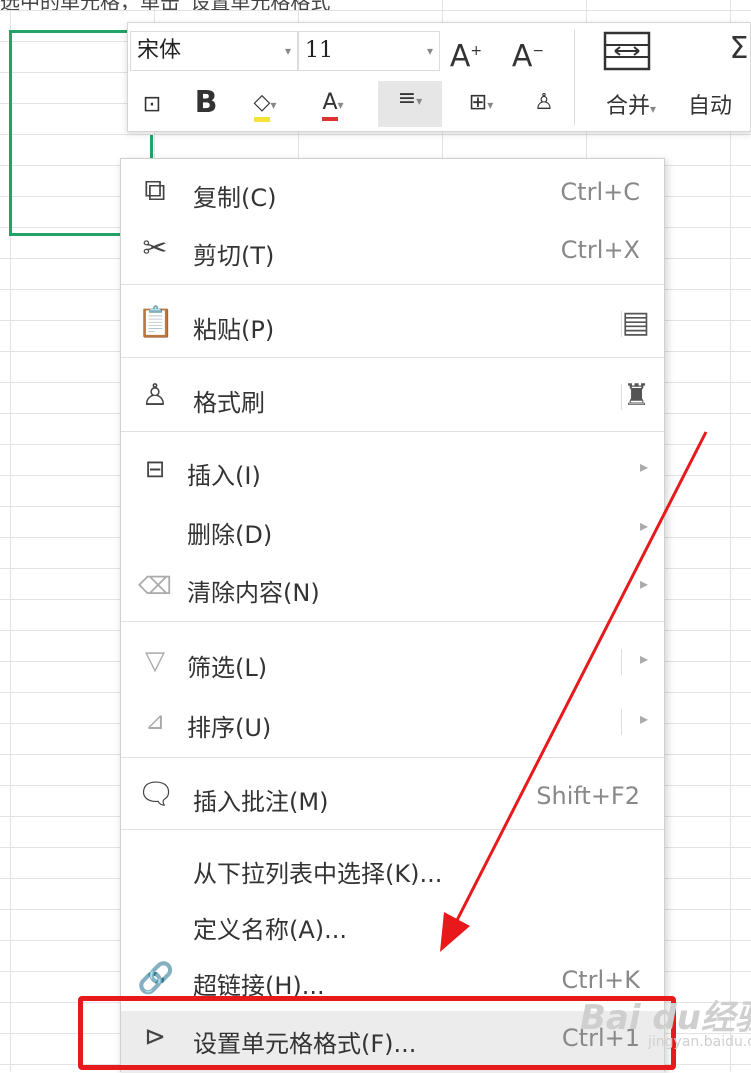 This screenshot has height=1073, width=751. I want to click on annotation-arrow-head, so click(455, 932).